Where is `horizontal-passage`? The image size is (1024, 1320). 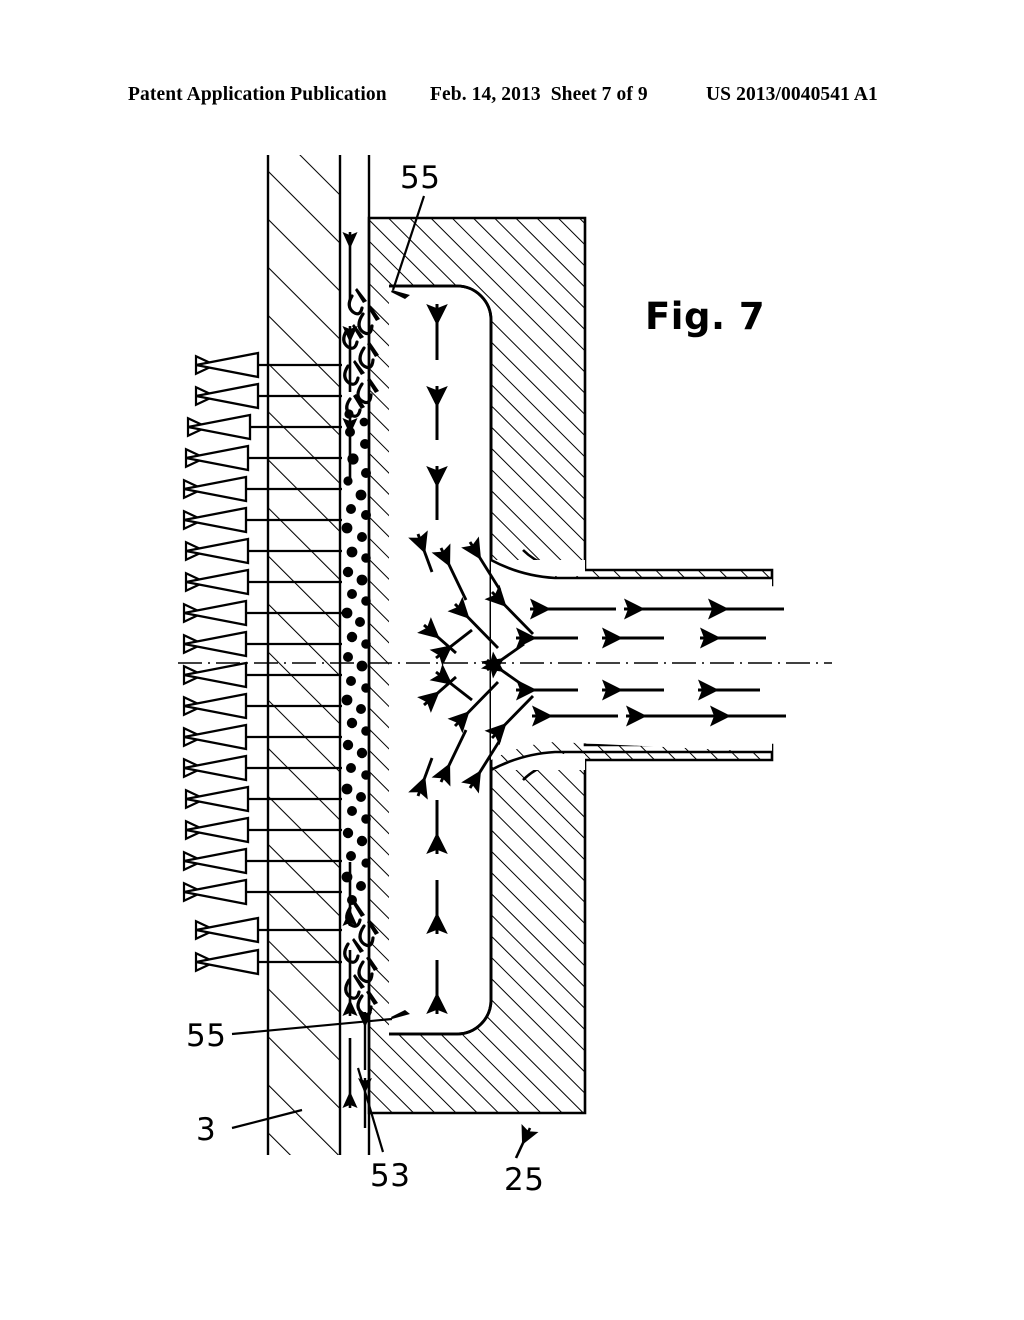
horizontal-passage is located at coordinates (631, 665).